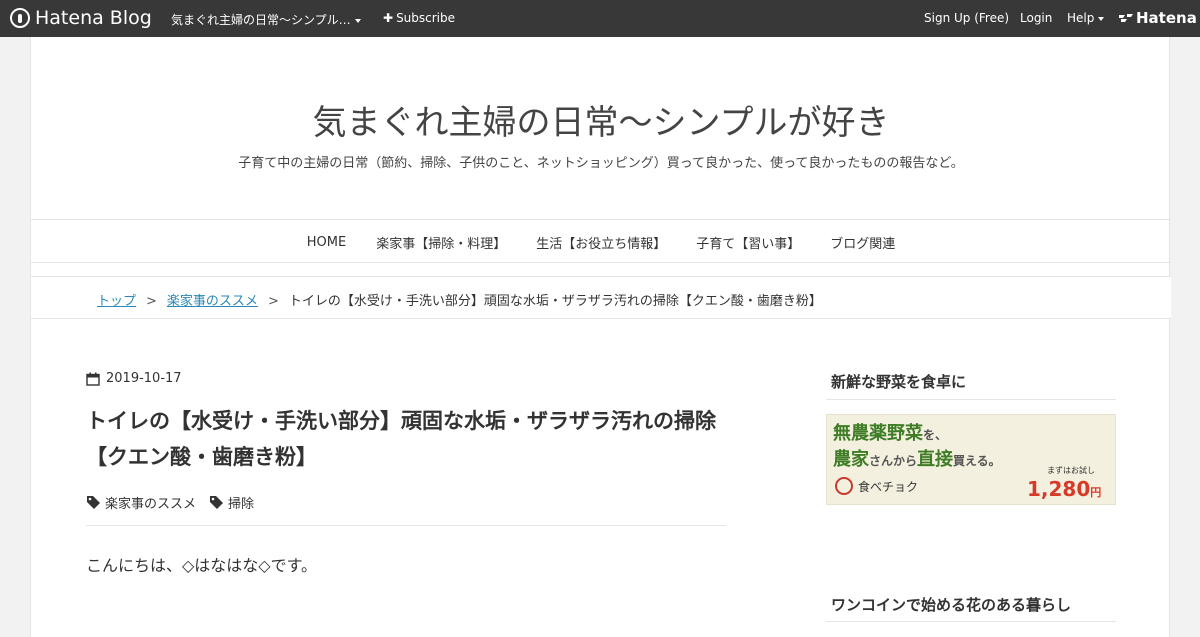 The width and height of the screenshot is (1200, 637). Describe the element at coordinates (601, 270) in the screenshot. I see `nav-divider-strip` at that location.